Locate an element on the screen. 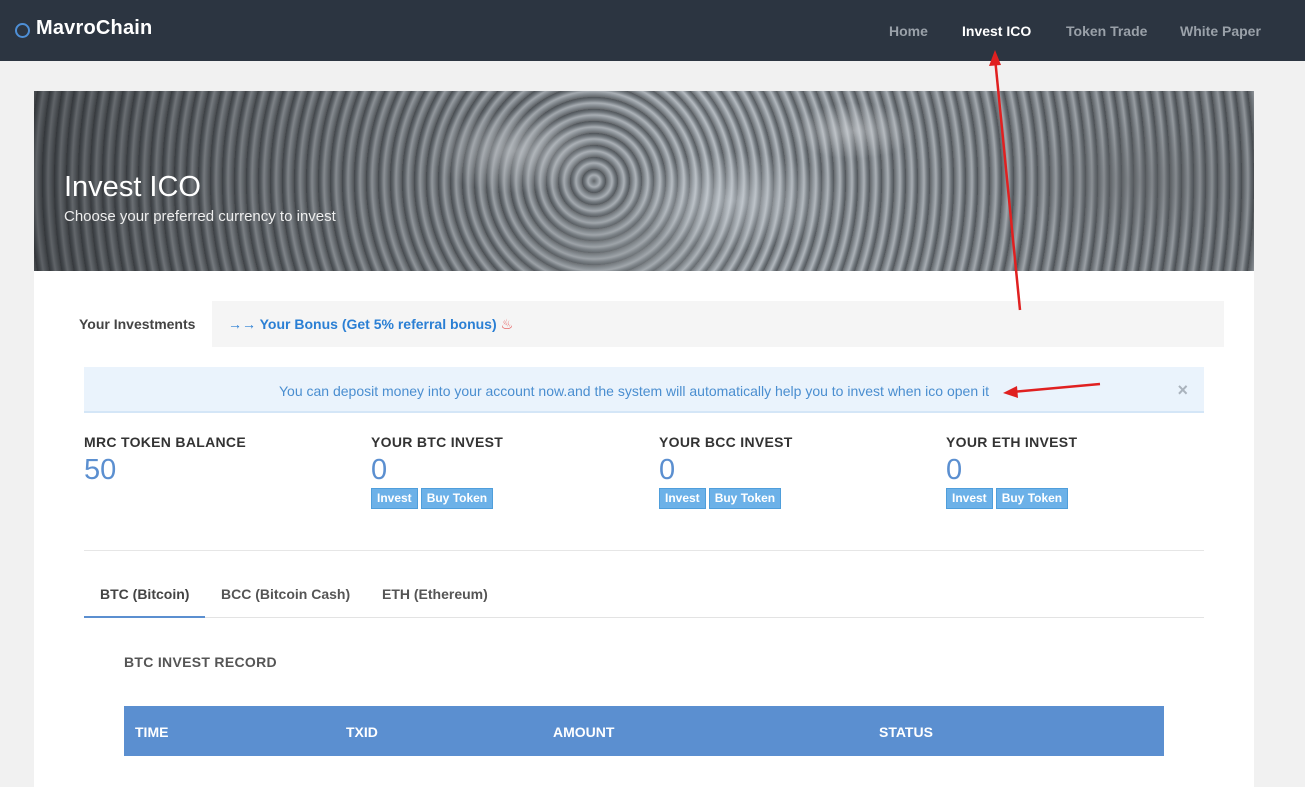 Image resolution: width=1305 pixels, height=787 pixels. page-subtitle: Choose your preferred currency to invest is located at coordinates (200, 216).